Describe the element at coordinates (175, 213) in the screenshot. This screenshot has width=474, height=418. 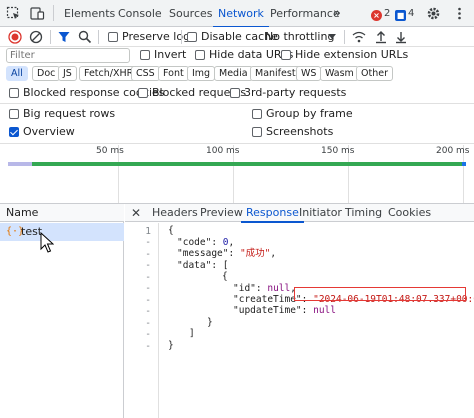
I see `tab-headers: Headers` at that location.